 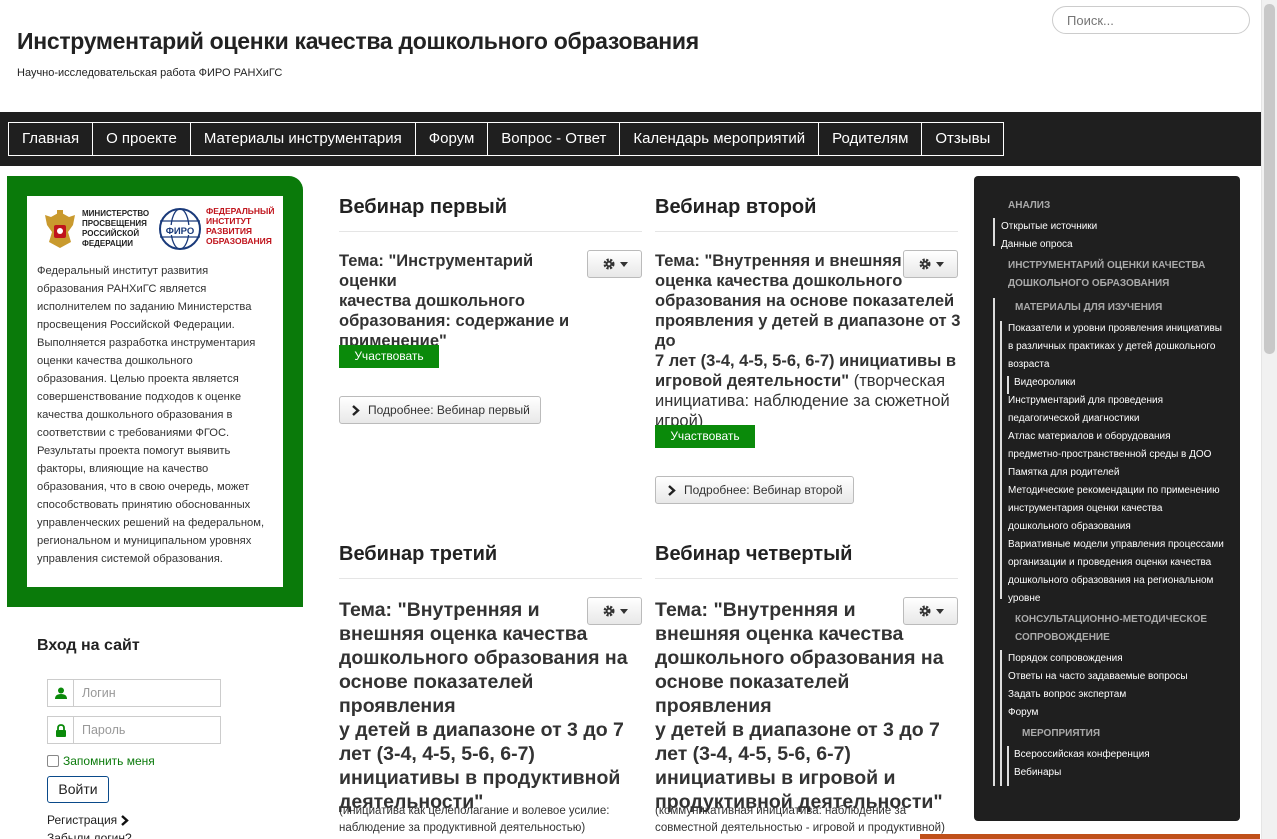 What do you see at coordinates (1024, 599) in the screenshot?
I see `menu-item-models-4: уровне` at bounding box center [1024, 599].